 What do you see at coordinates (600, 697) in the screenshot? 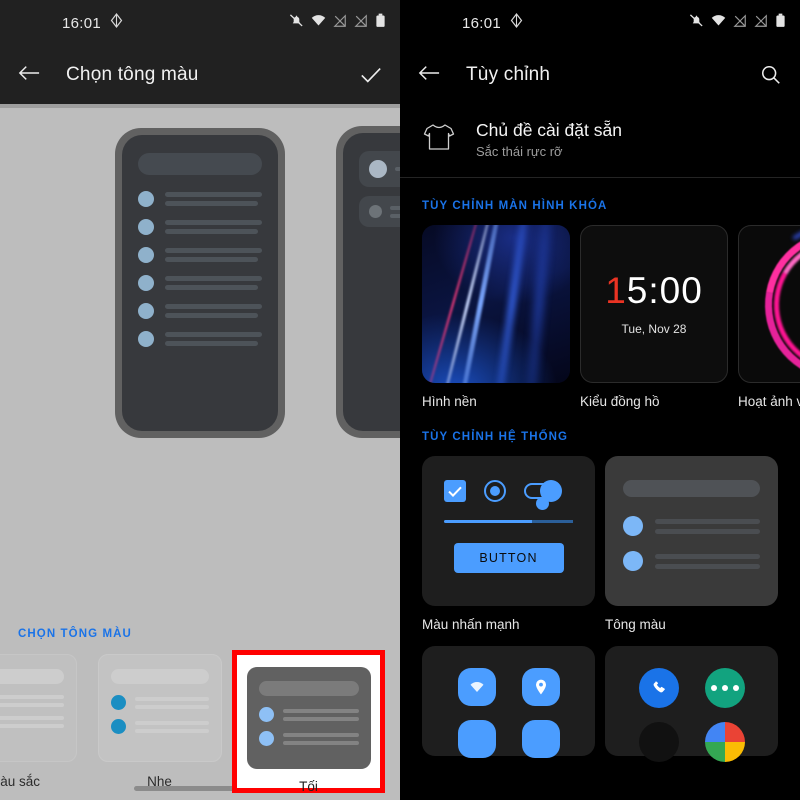
I see `icon-card-row` at bounding box center [600, 697].